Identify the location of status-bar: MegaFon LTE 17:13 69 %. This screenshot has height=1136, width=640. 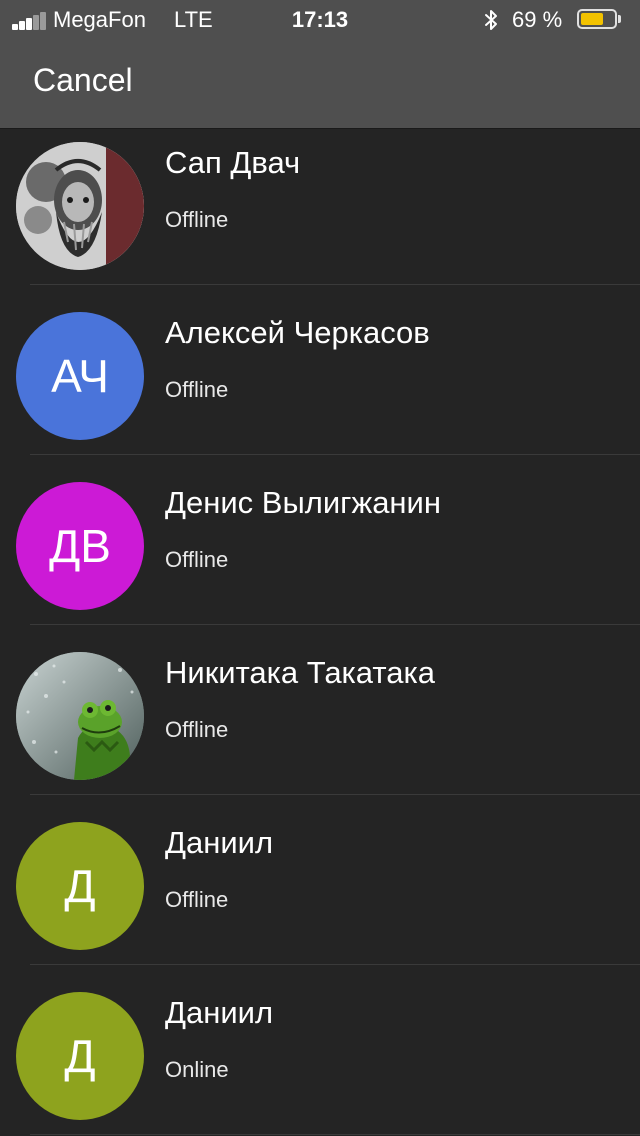
(320, 20).